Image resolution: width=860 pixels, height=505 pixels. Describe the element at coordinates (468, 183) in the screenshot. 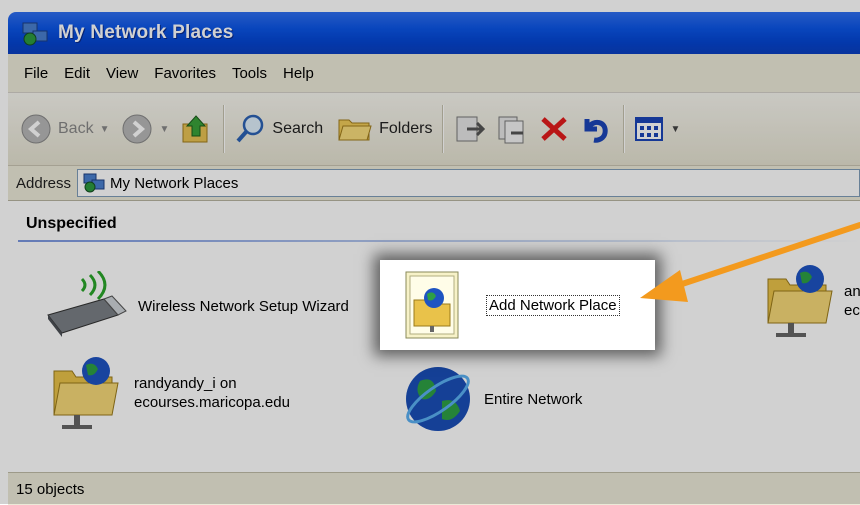

I see `address-field: My Network Places` at that location.